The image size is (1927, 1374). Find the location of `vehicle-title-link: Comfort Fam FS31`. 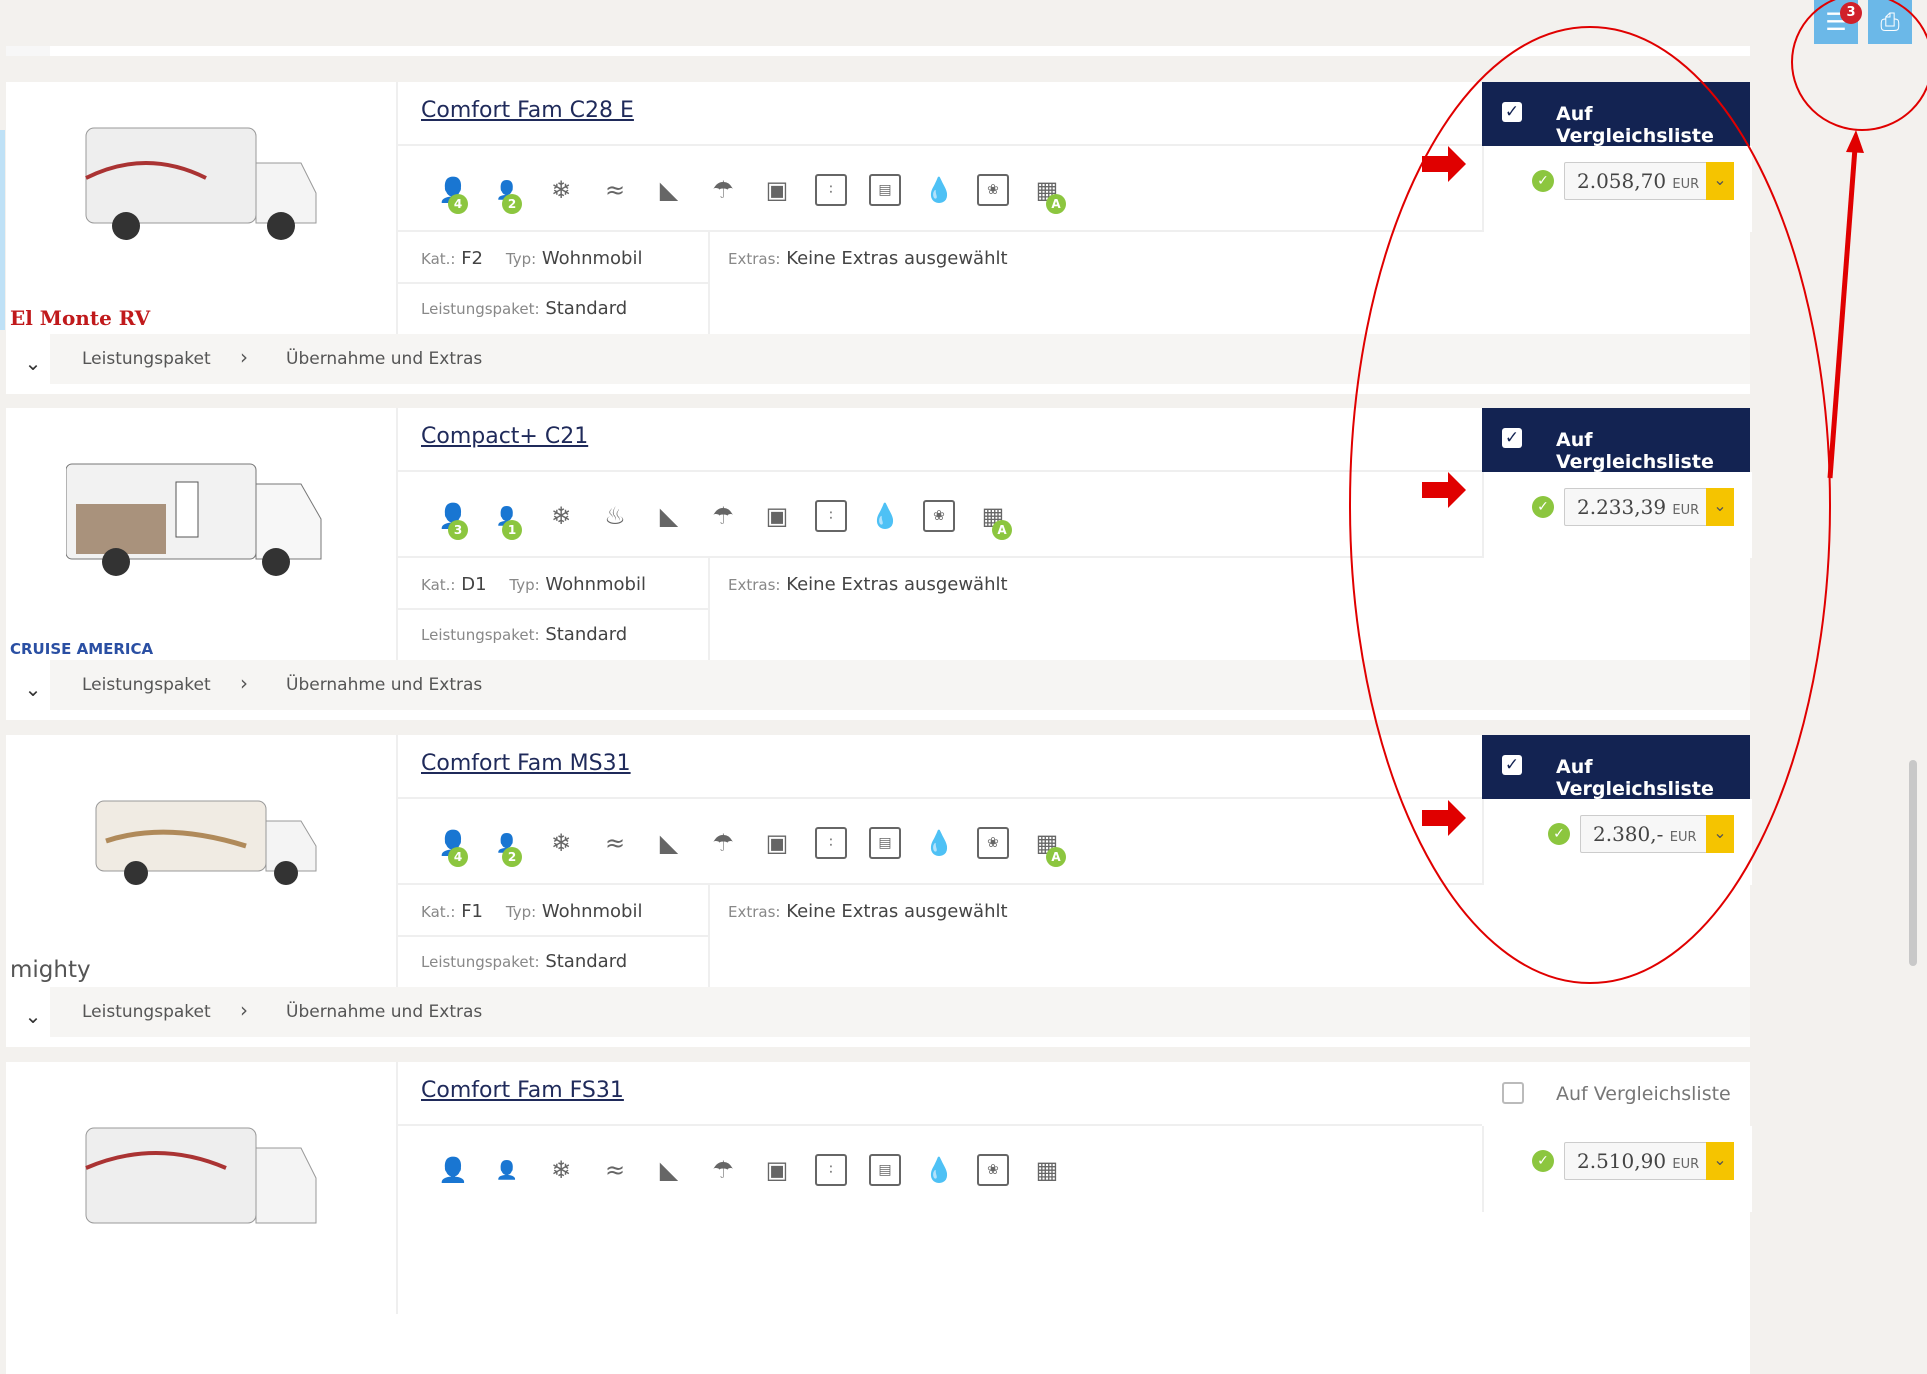

vehicle-title-link: Comfort Fam FS31 is located at coordinates (522, 1090).